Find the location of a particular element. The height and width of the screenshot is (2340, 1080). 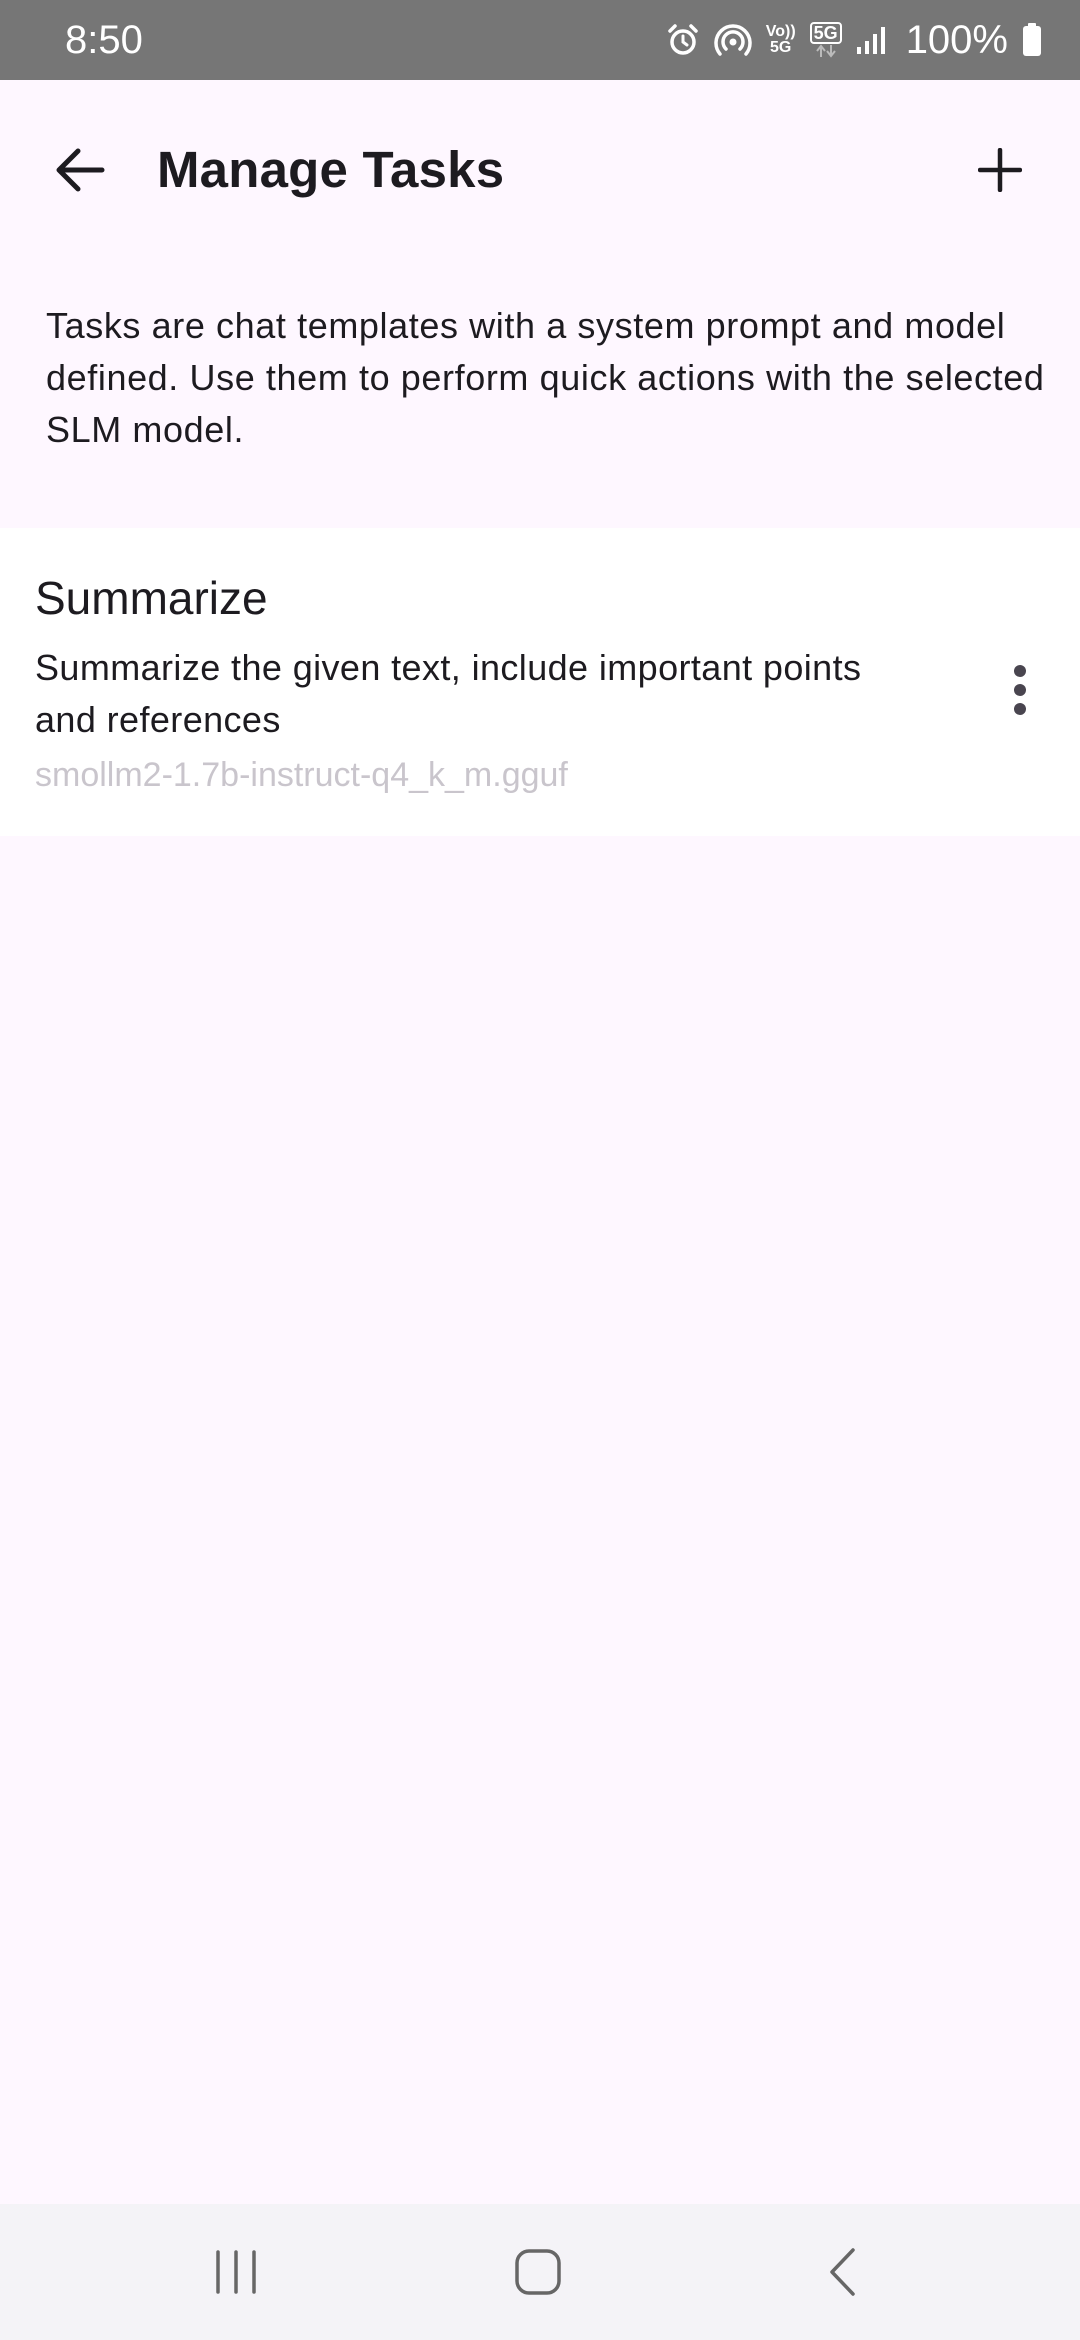

arrow-back-icon is located at coordinates (80, 170).